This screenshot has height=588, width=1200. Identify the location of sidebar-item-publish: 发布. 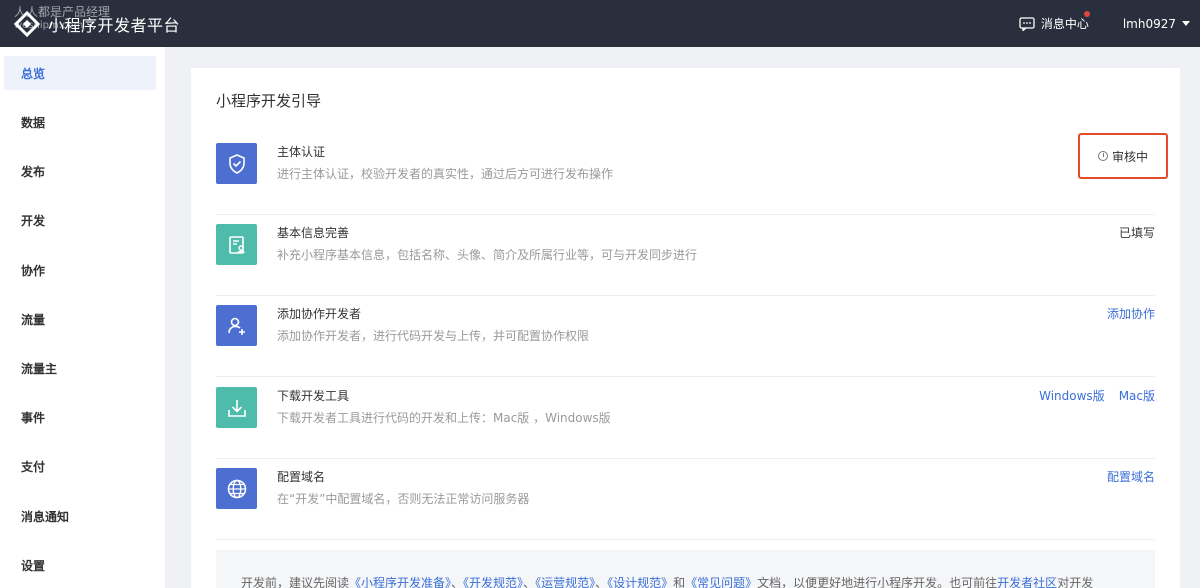
(80, 171).